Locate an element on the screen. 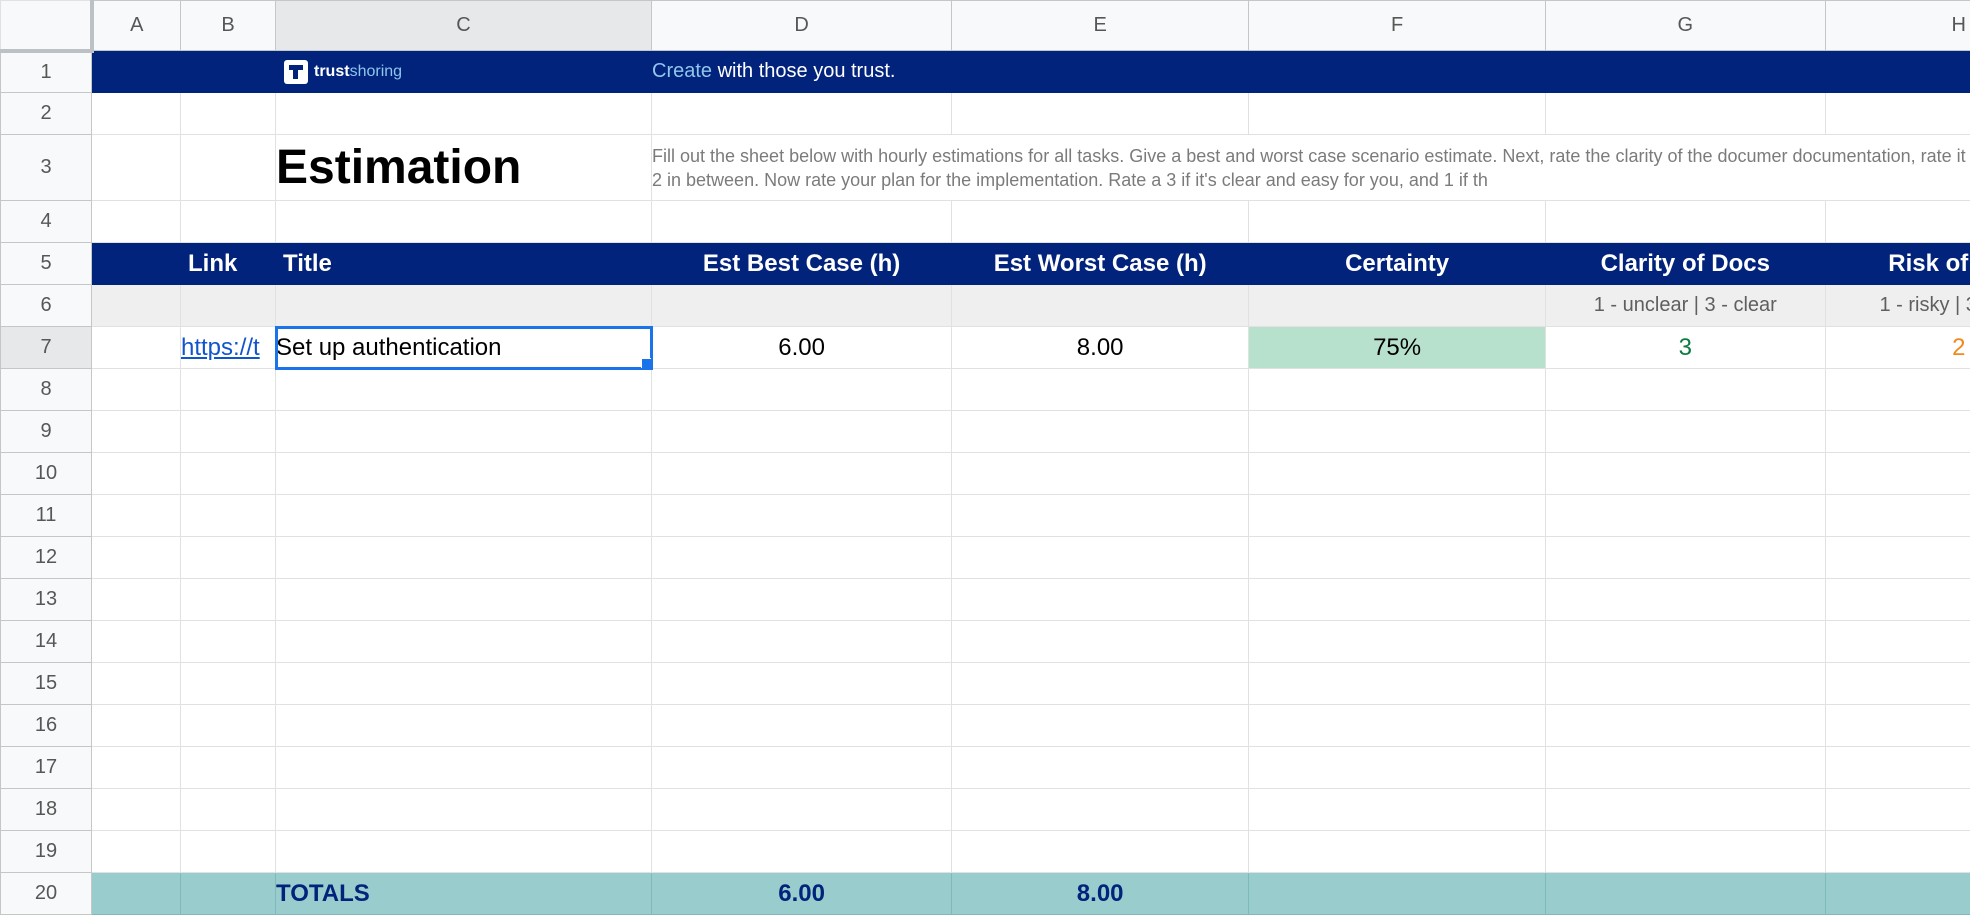  cell-g4 is located at coordinates (1685, 221).